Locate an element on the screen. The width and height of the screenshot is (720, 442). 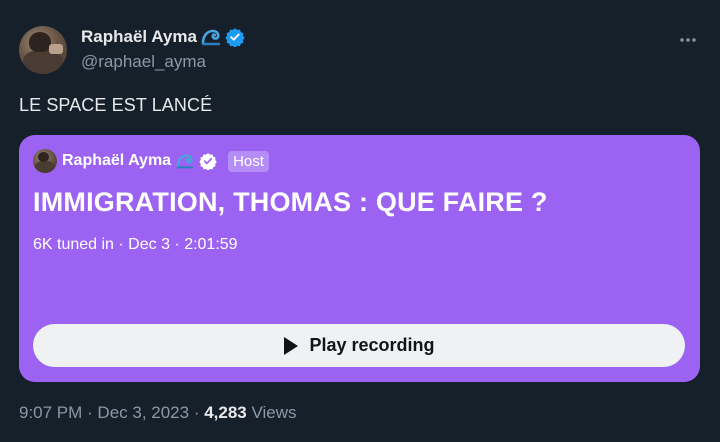
tweet-text: LE SPACE EST LANCÉ is located at coordinates (116, 105).